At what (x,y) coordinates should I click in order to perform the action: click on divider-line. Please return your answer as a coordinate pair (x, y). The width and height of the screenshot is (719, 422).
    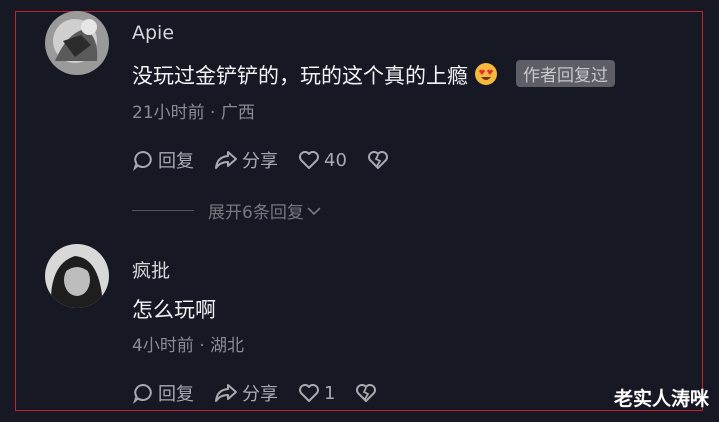
    Looking at the image, I should click on (163, 210).